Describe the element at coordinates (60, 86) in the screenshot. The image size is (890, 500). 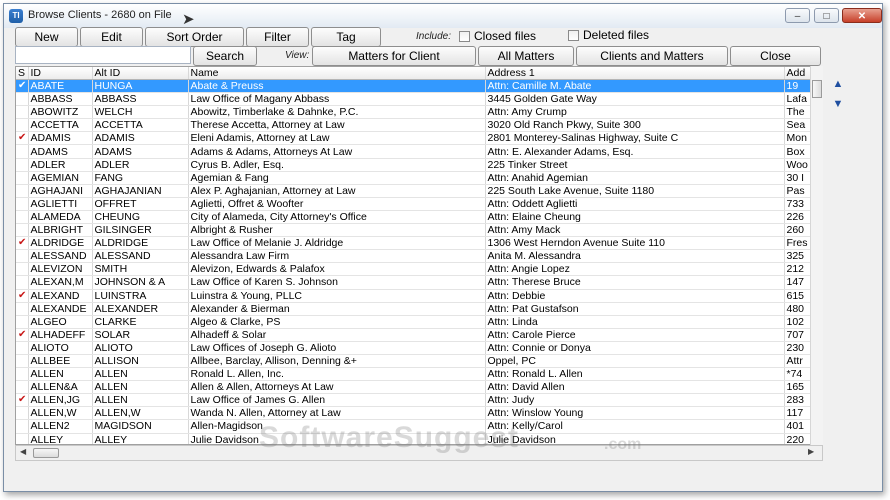
I see `id-cell: ABATE` at that location.